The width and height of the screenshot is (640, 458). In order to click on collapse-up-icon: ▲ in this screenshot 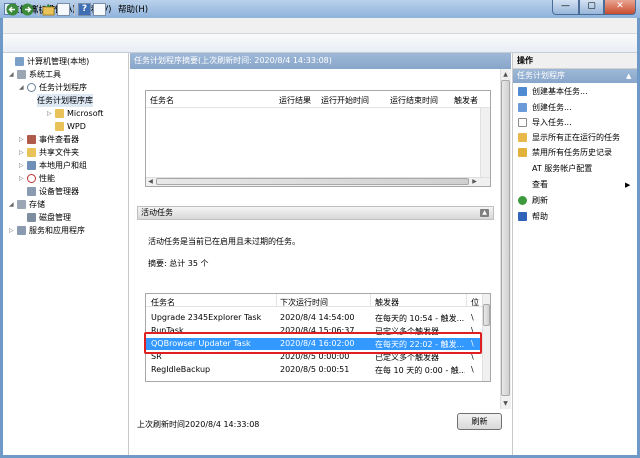, I will do `click(628, 76)`.